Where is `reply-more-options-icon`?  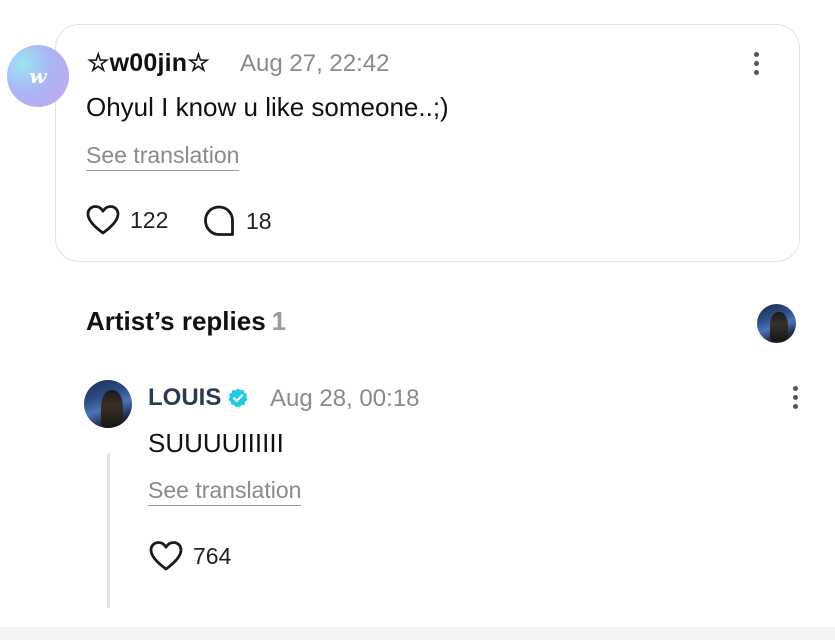
reply-more-options-icon is located at coordinates (796, 399).